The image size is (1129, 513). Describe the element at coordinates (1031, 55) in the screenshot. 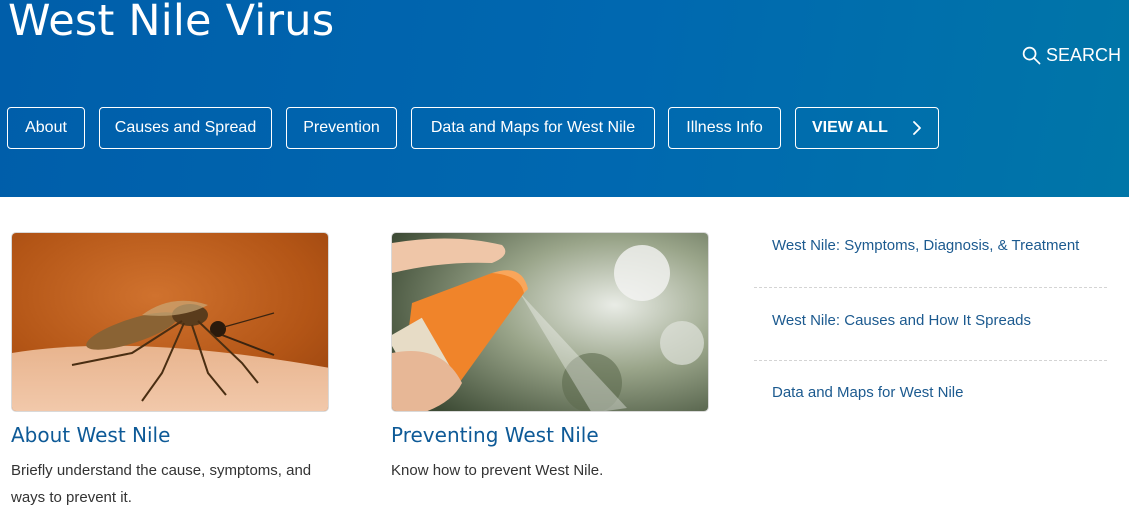

I see `search-icon` at that location.